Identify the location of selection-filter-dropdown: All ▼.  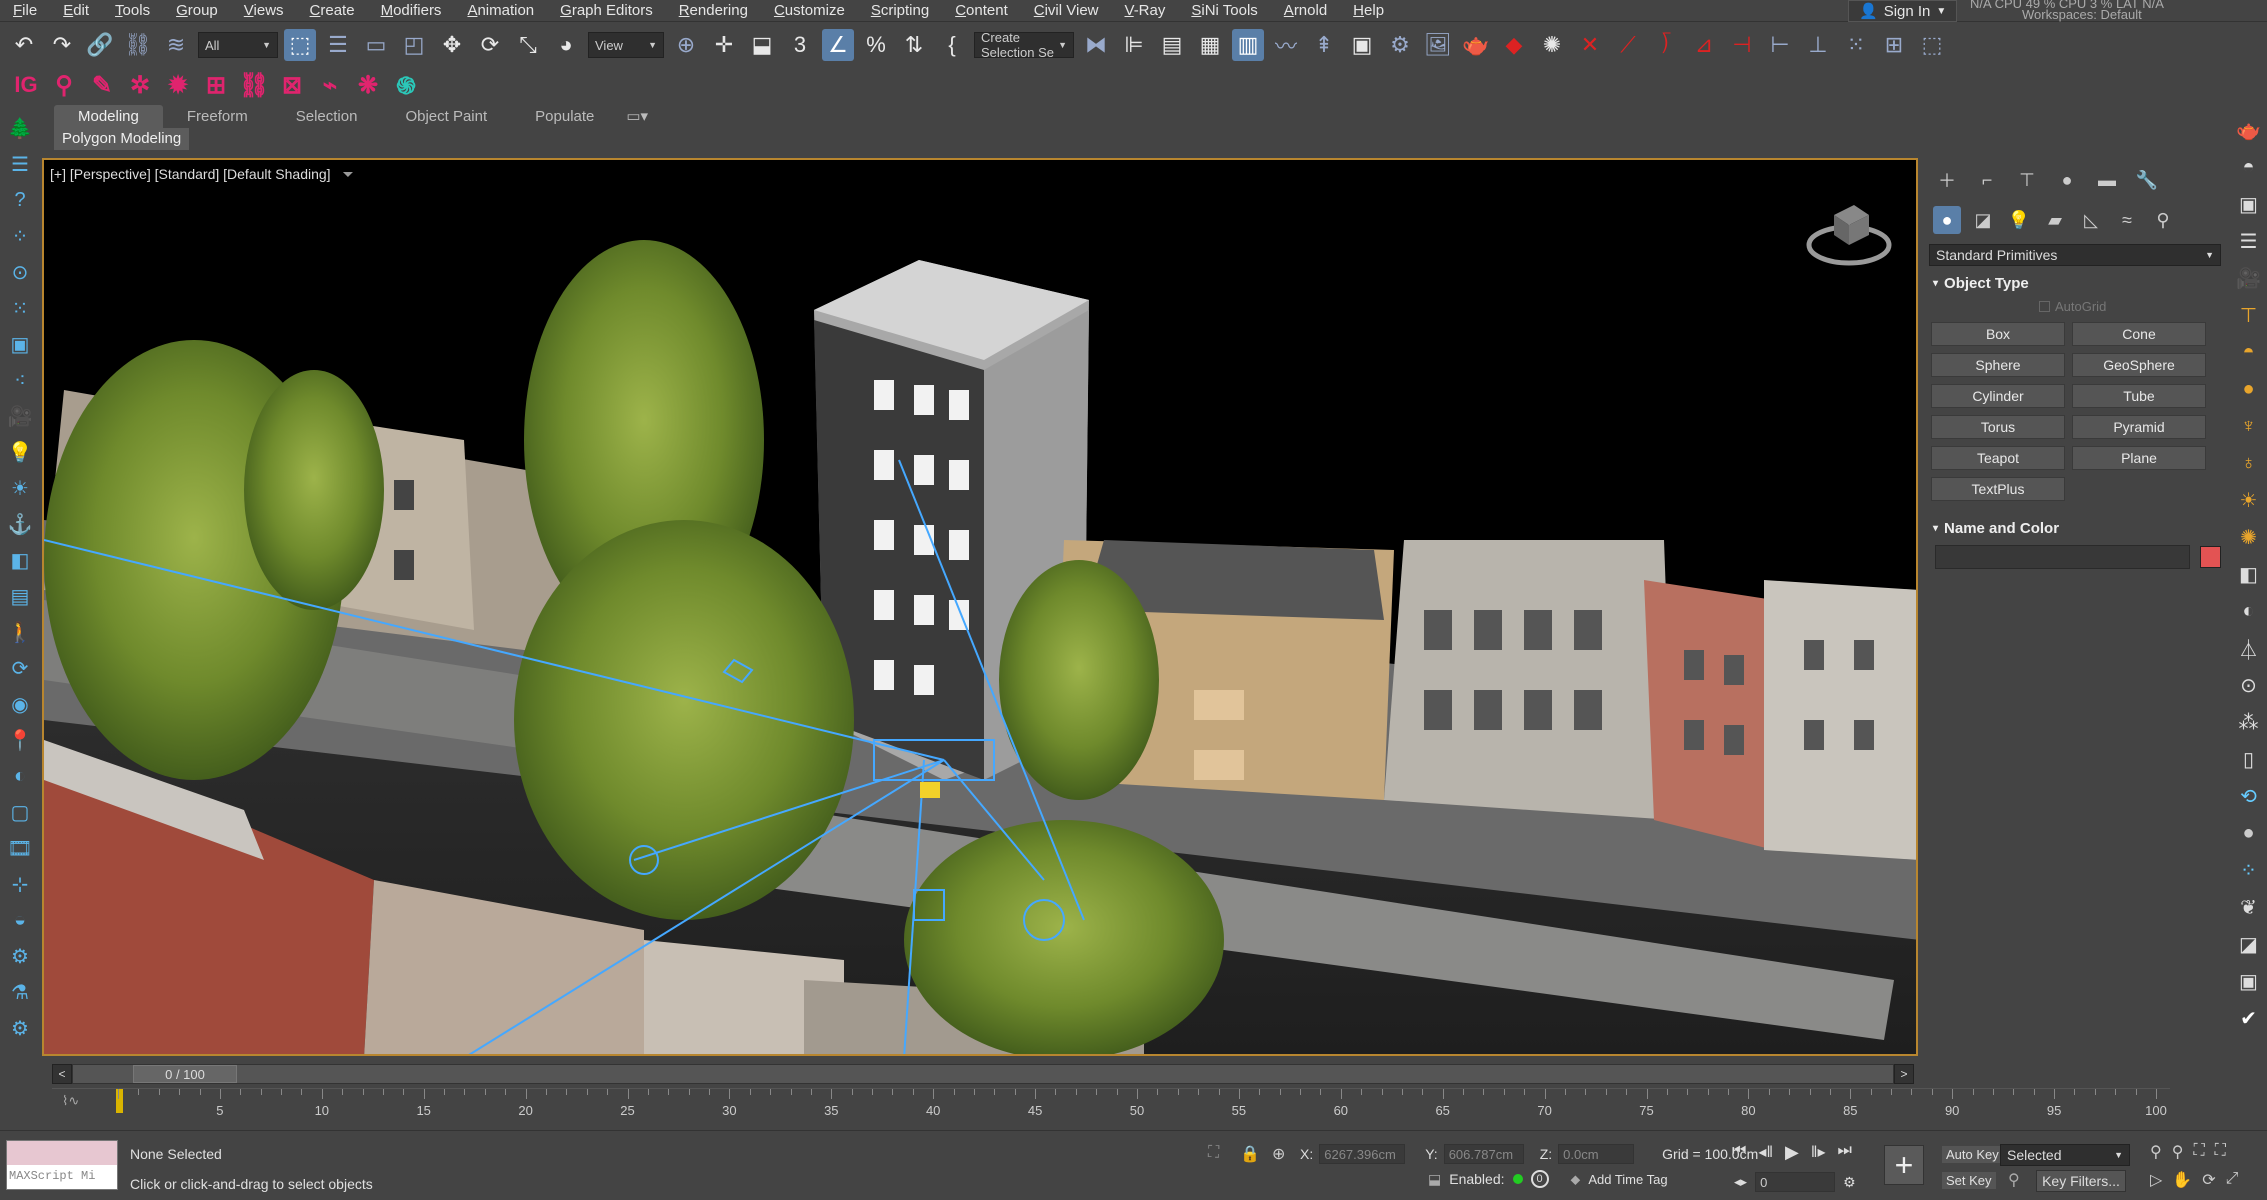
(238, 45).